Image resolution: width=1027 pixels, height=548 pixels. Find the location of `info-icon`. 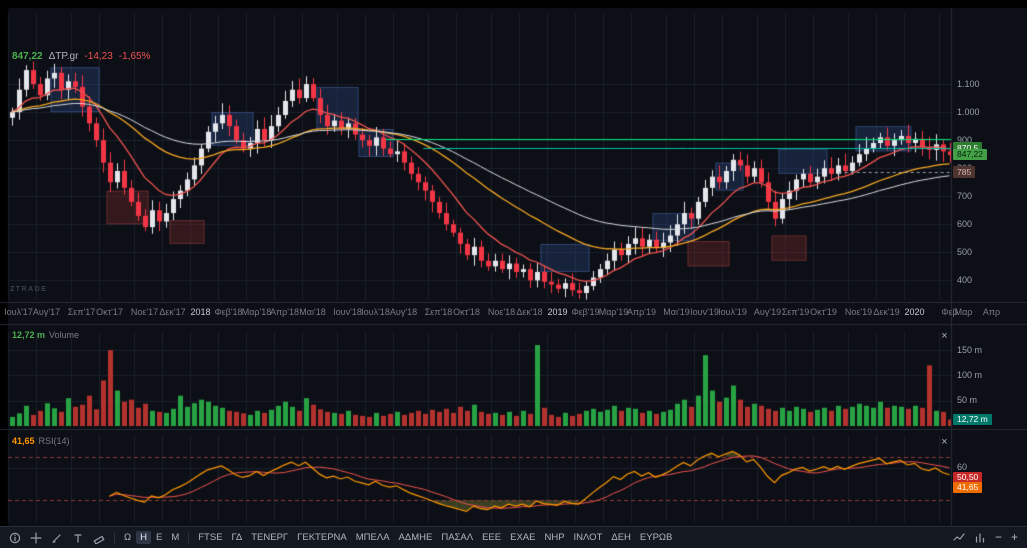

info-icon is located at coordinates (15, 537).